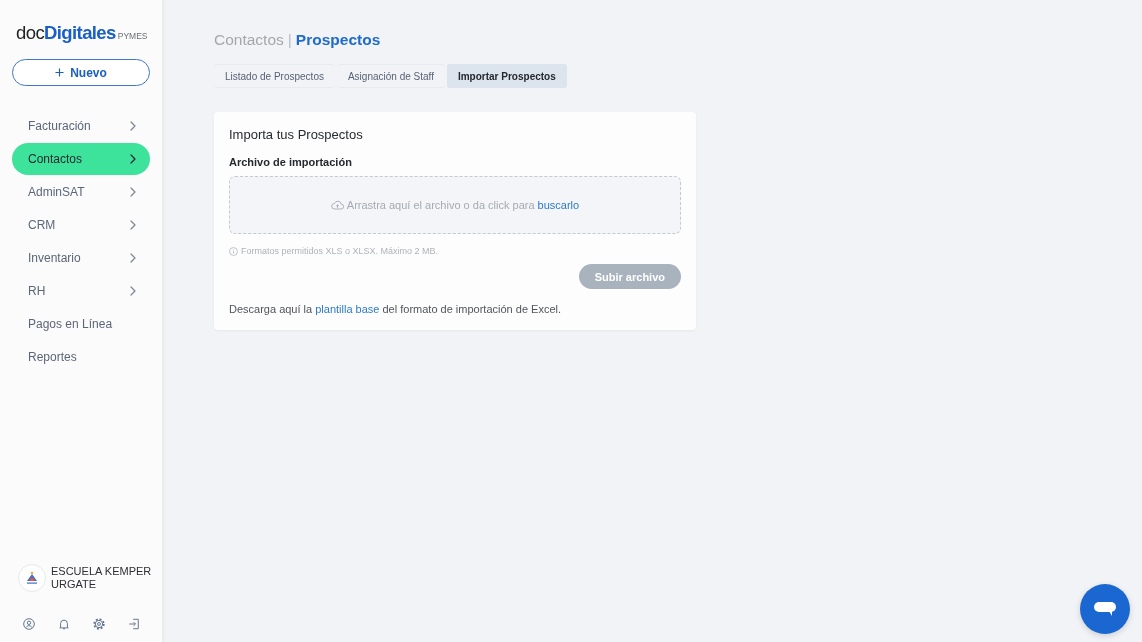  What do you see at coordinates (29, 624) in the screenshot?
I see `user-profile-icon` at bounding box center [29, 624].